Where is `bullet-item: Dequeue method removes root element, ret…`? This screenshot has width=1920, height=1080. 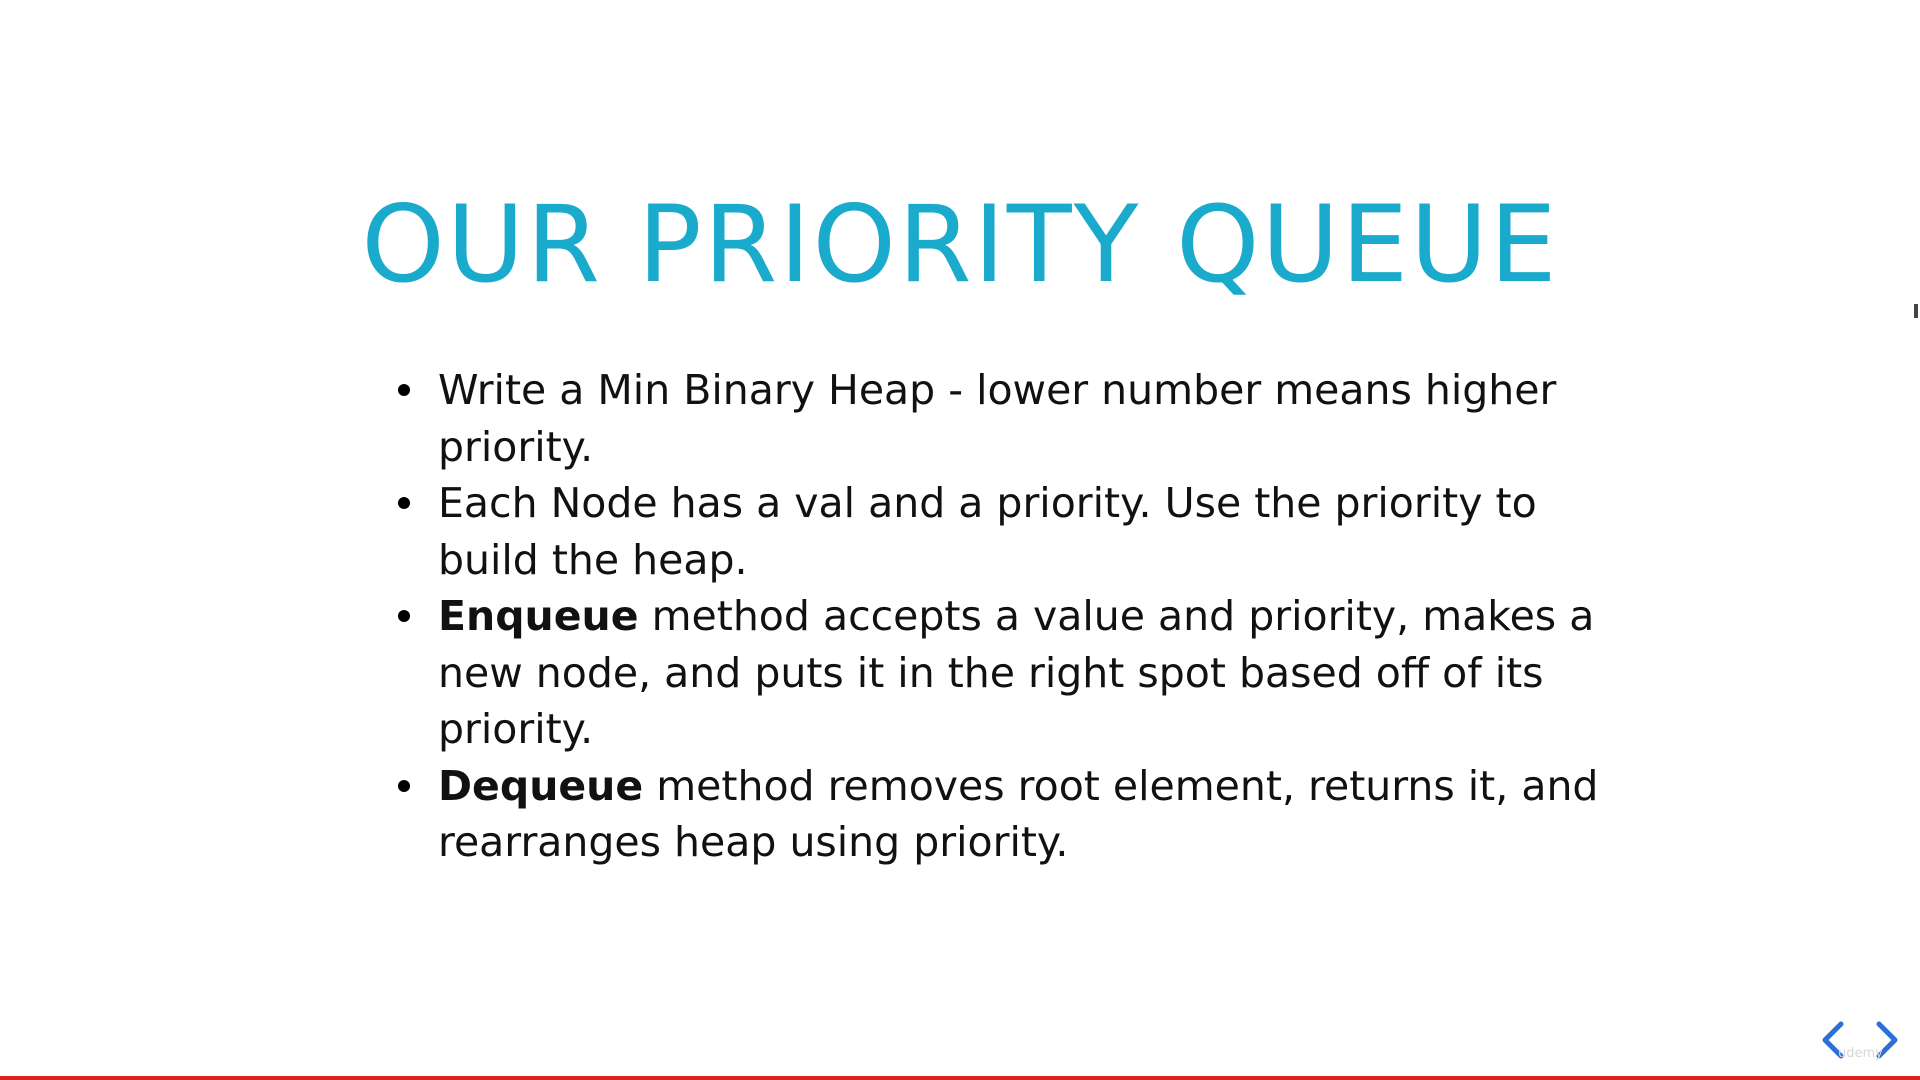
bullet-item: Dequeue method removes root element, ret… is located at coordinates (1010, 814).